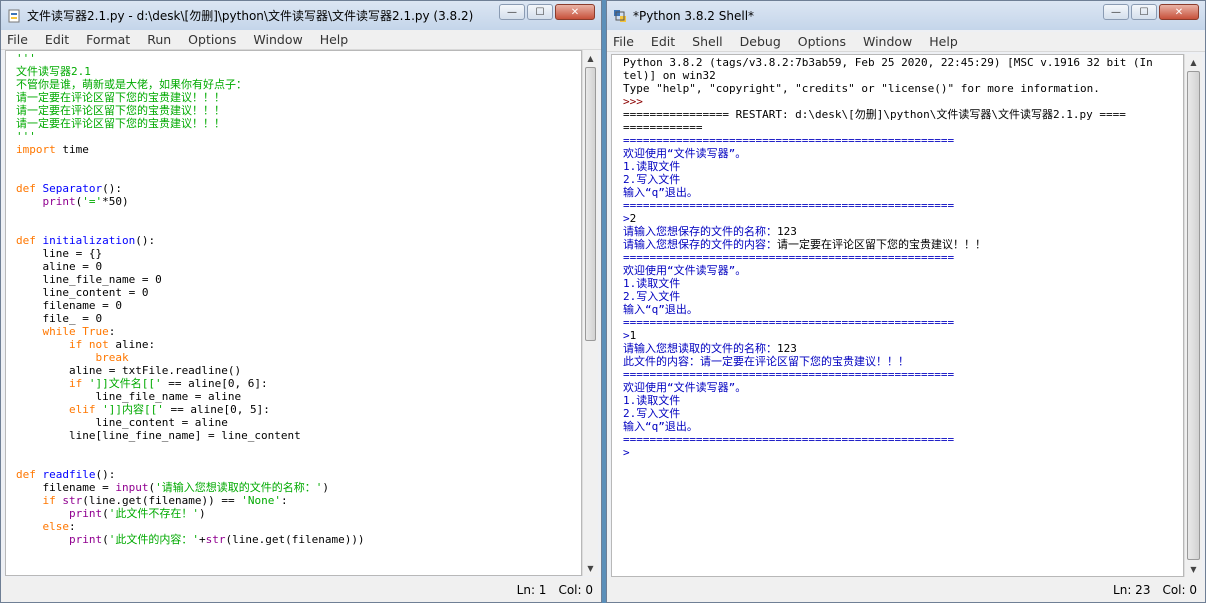 The image size is (1206, 603). I want to click on menu-run: Run, so click(159, 39).